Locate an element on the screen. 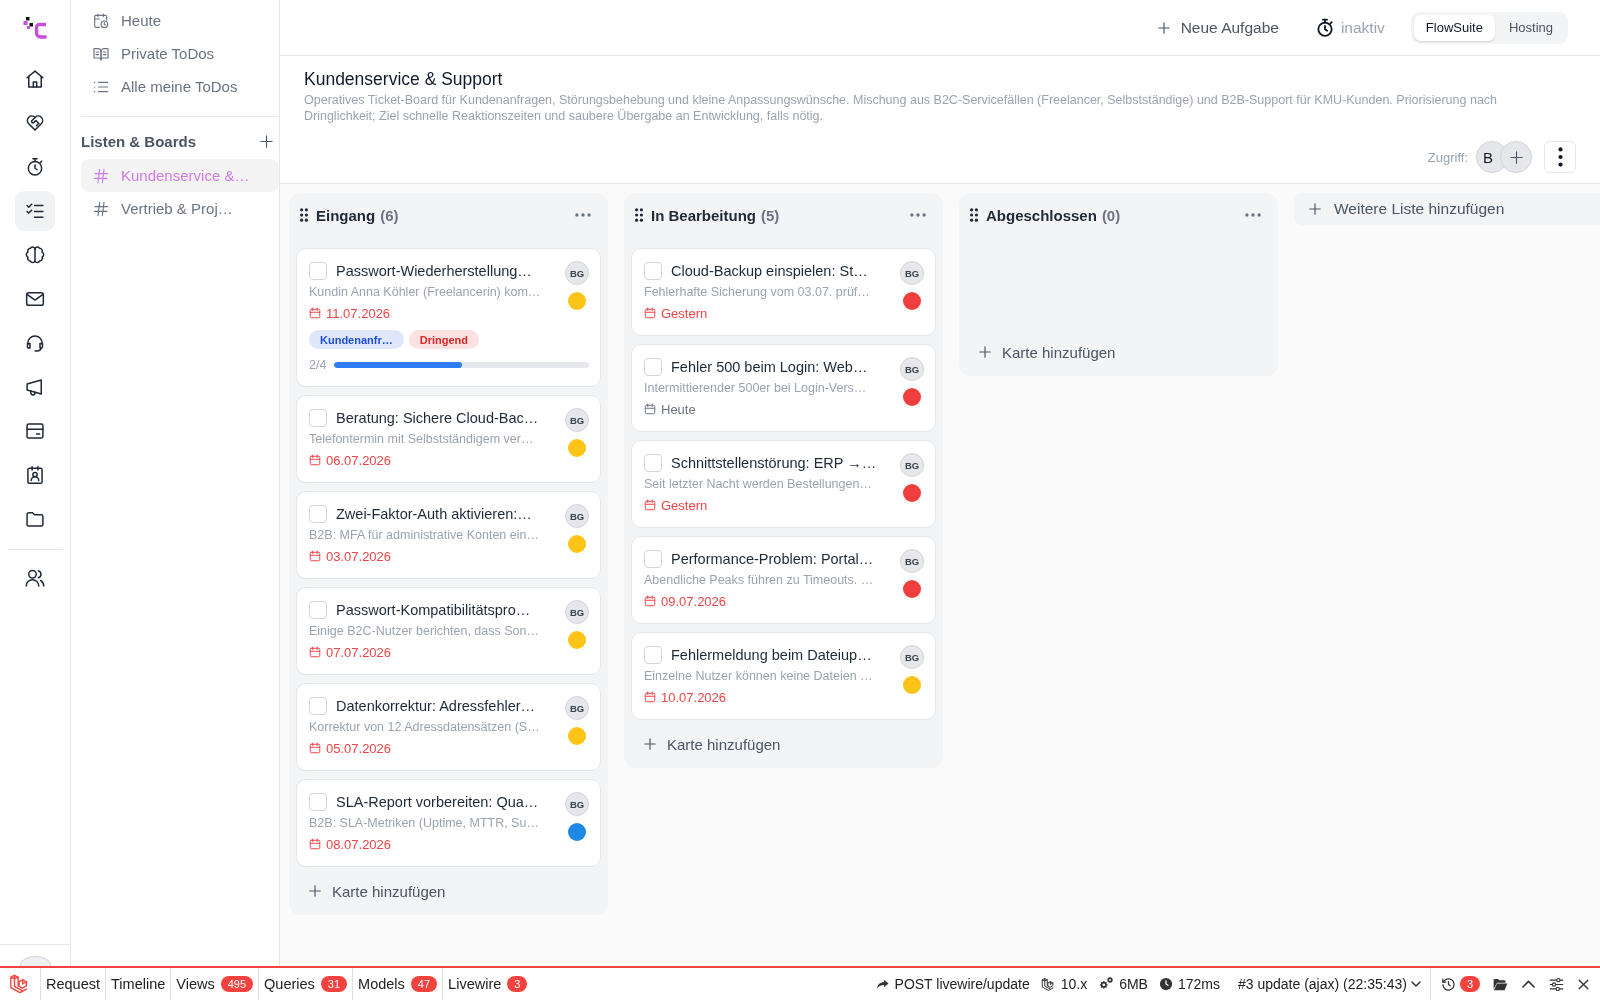 Image resolution: width=1600 pixels, height=1000 pixels. debug-tab: Models 47 is located at coordinates (397, 984).